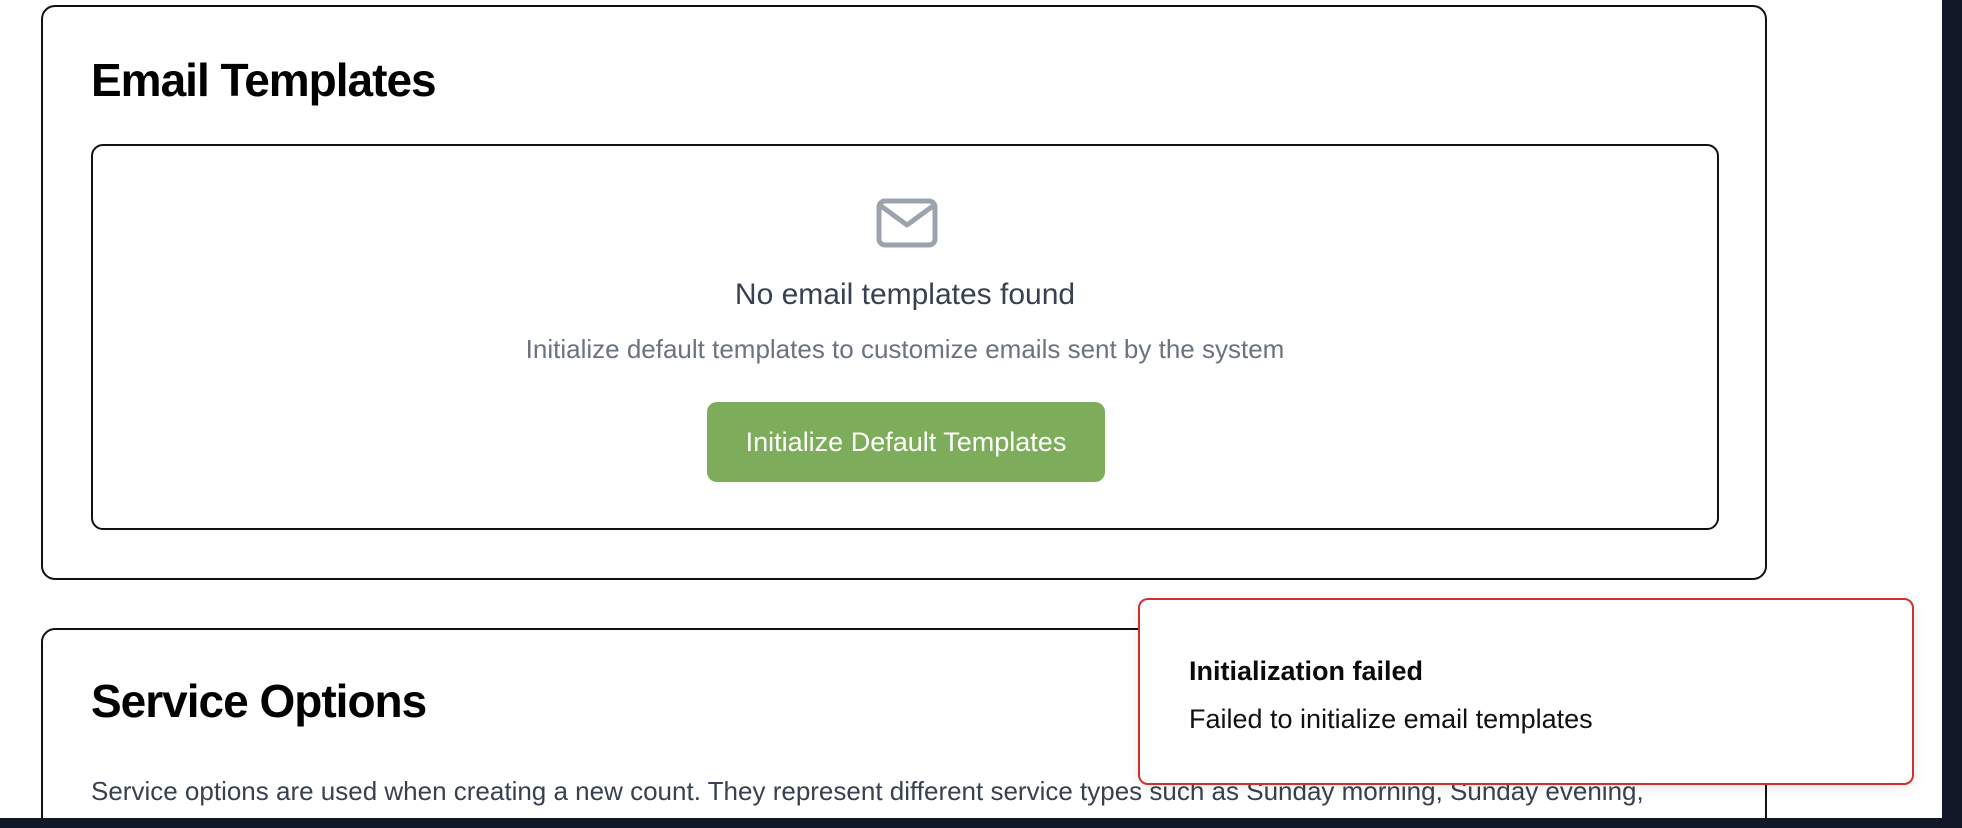  What do you see at coordinates (907, 223) in the screenshot?
I see `mail-icon` at bounding box center [907, 223].